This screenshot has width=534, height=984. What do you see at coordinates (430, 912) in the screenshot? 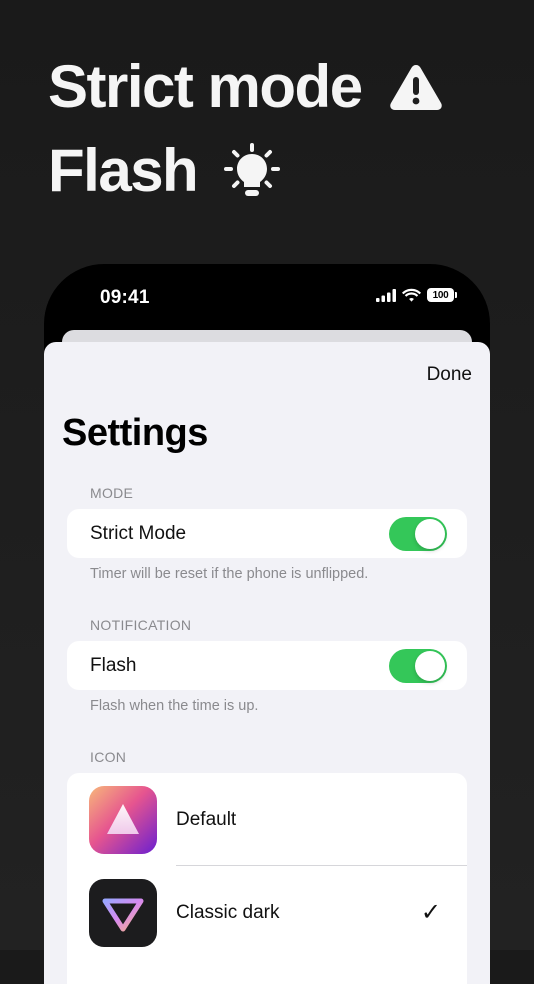
I see `checkmark-icon: ✓` at bounding box center [430, 912].